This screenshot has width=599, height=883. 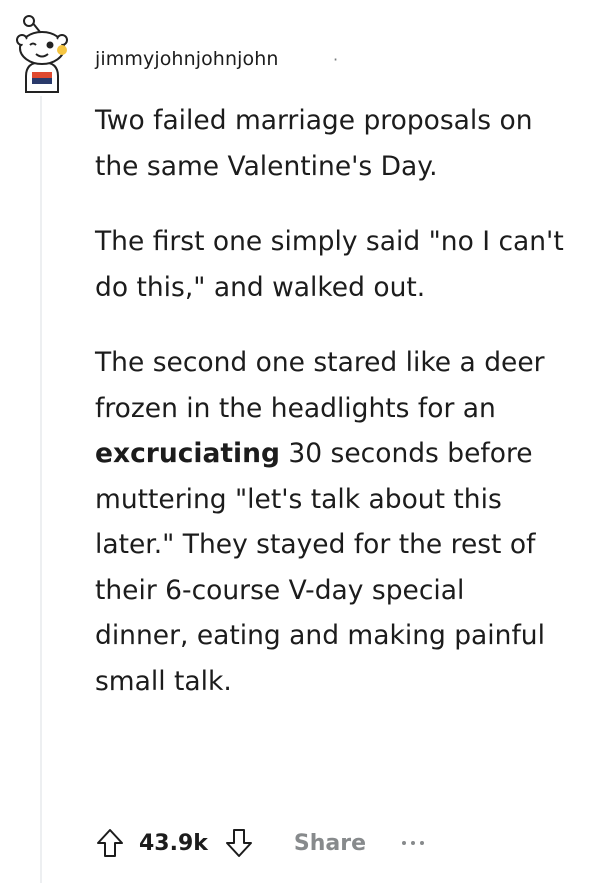 I want to click on arrow-down-icon, so click(x=239, y=843).